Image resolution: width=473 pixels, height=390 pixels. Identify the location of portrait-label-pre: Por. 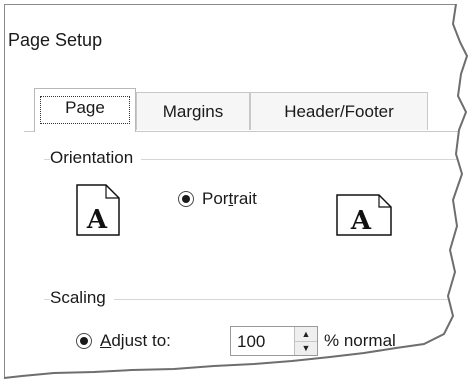
(215, 198).